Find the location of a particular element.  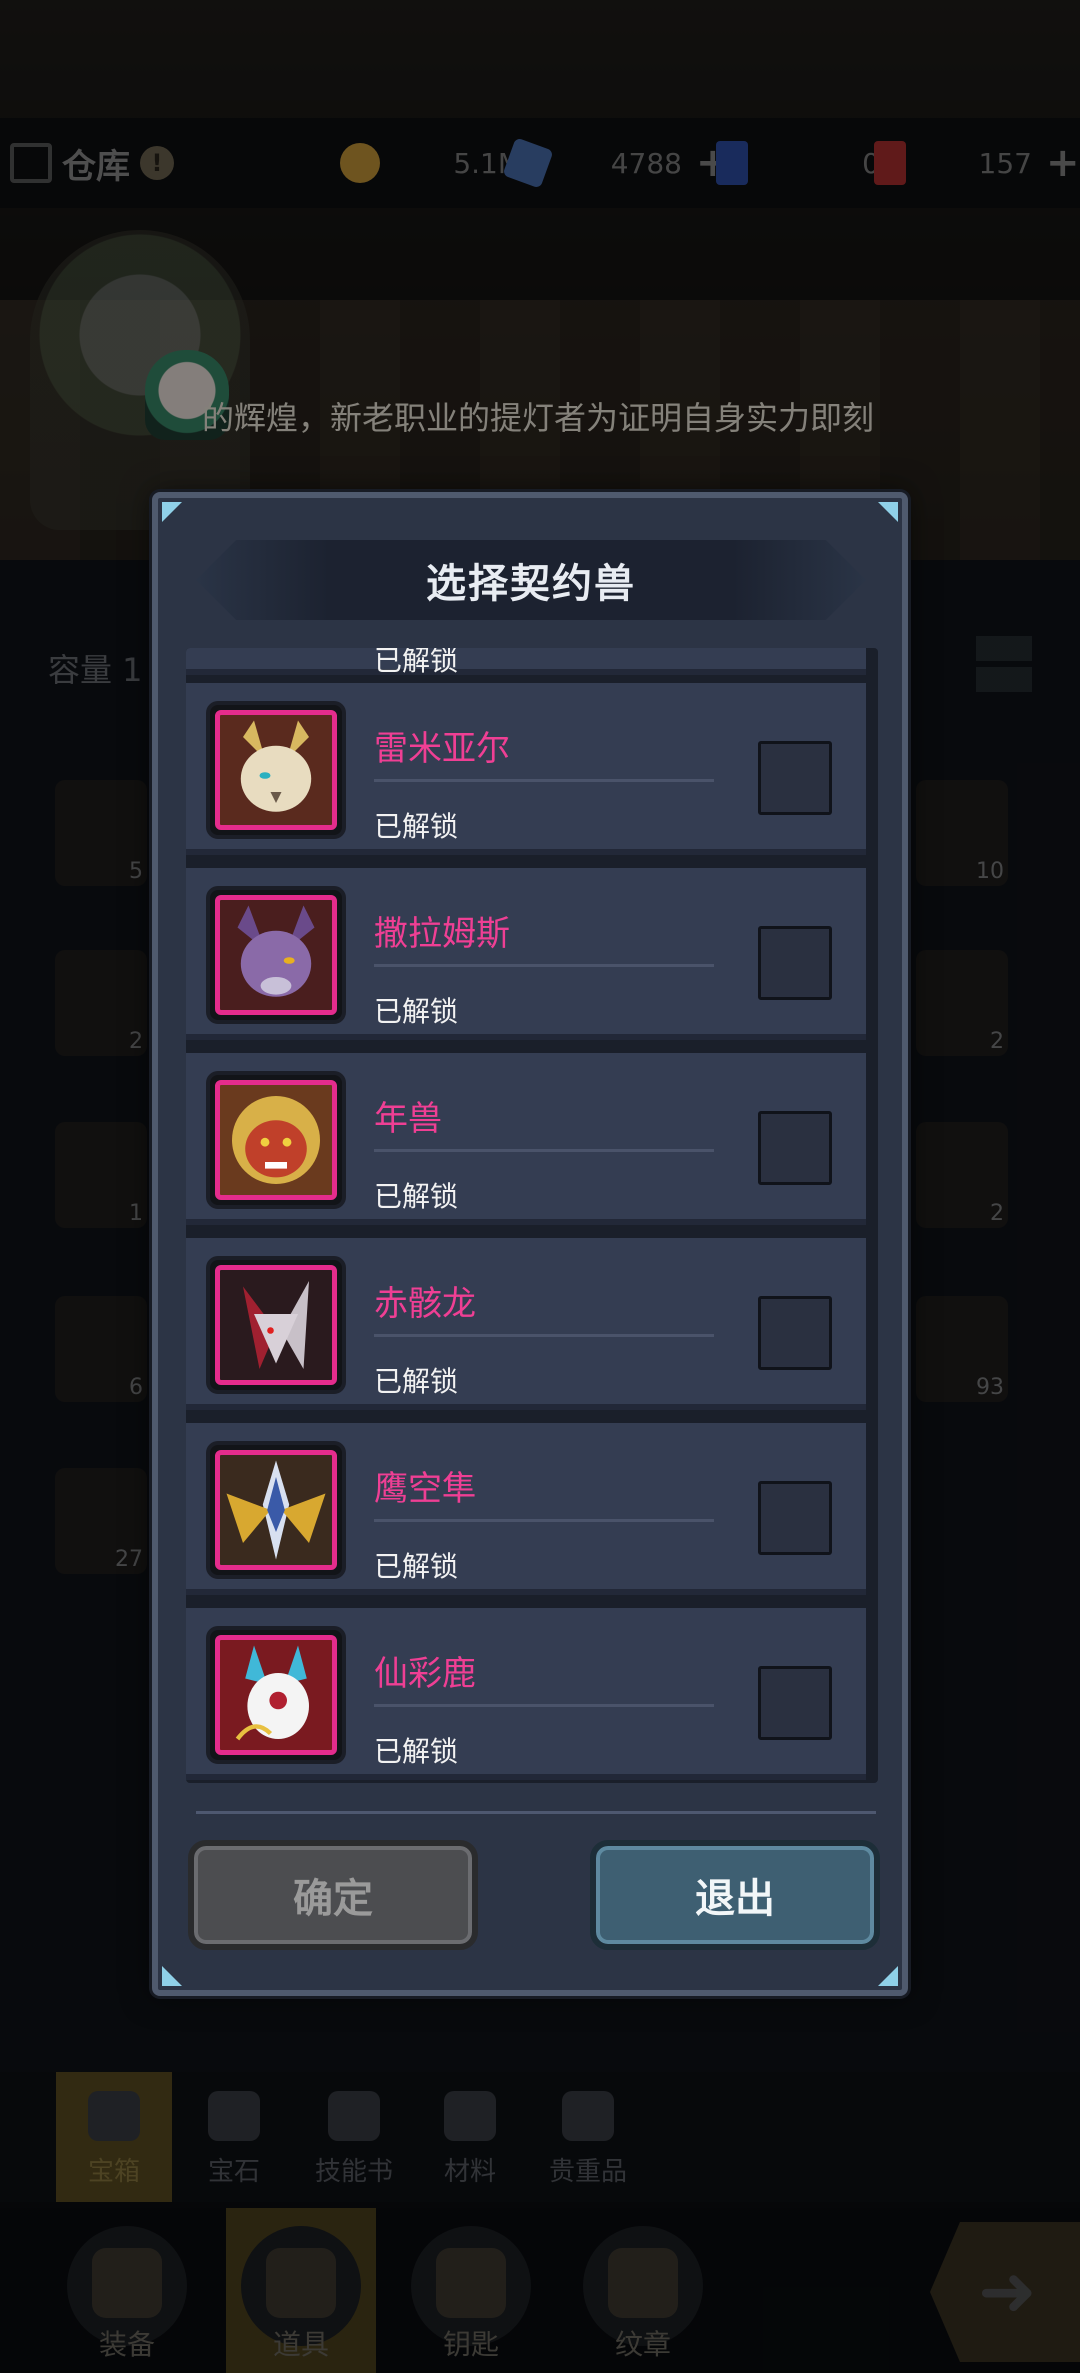

pet-name: 雷米亚尔 is located at coordinates (442, 749).